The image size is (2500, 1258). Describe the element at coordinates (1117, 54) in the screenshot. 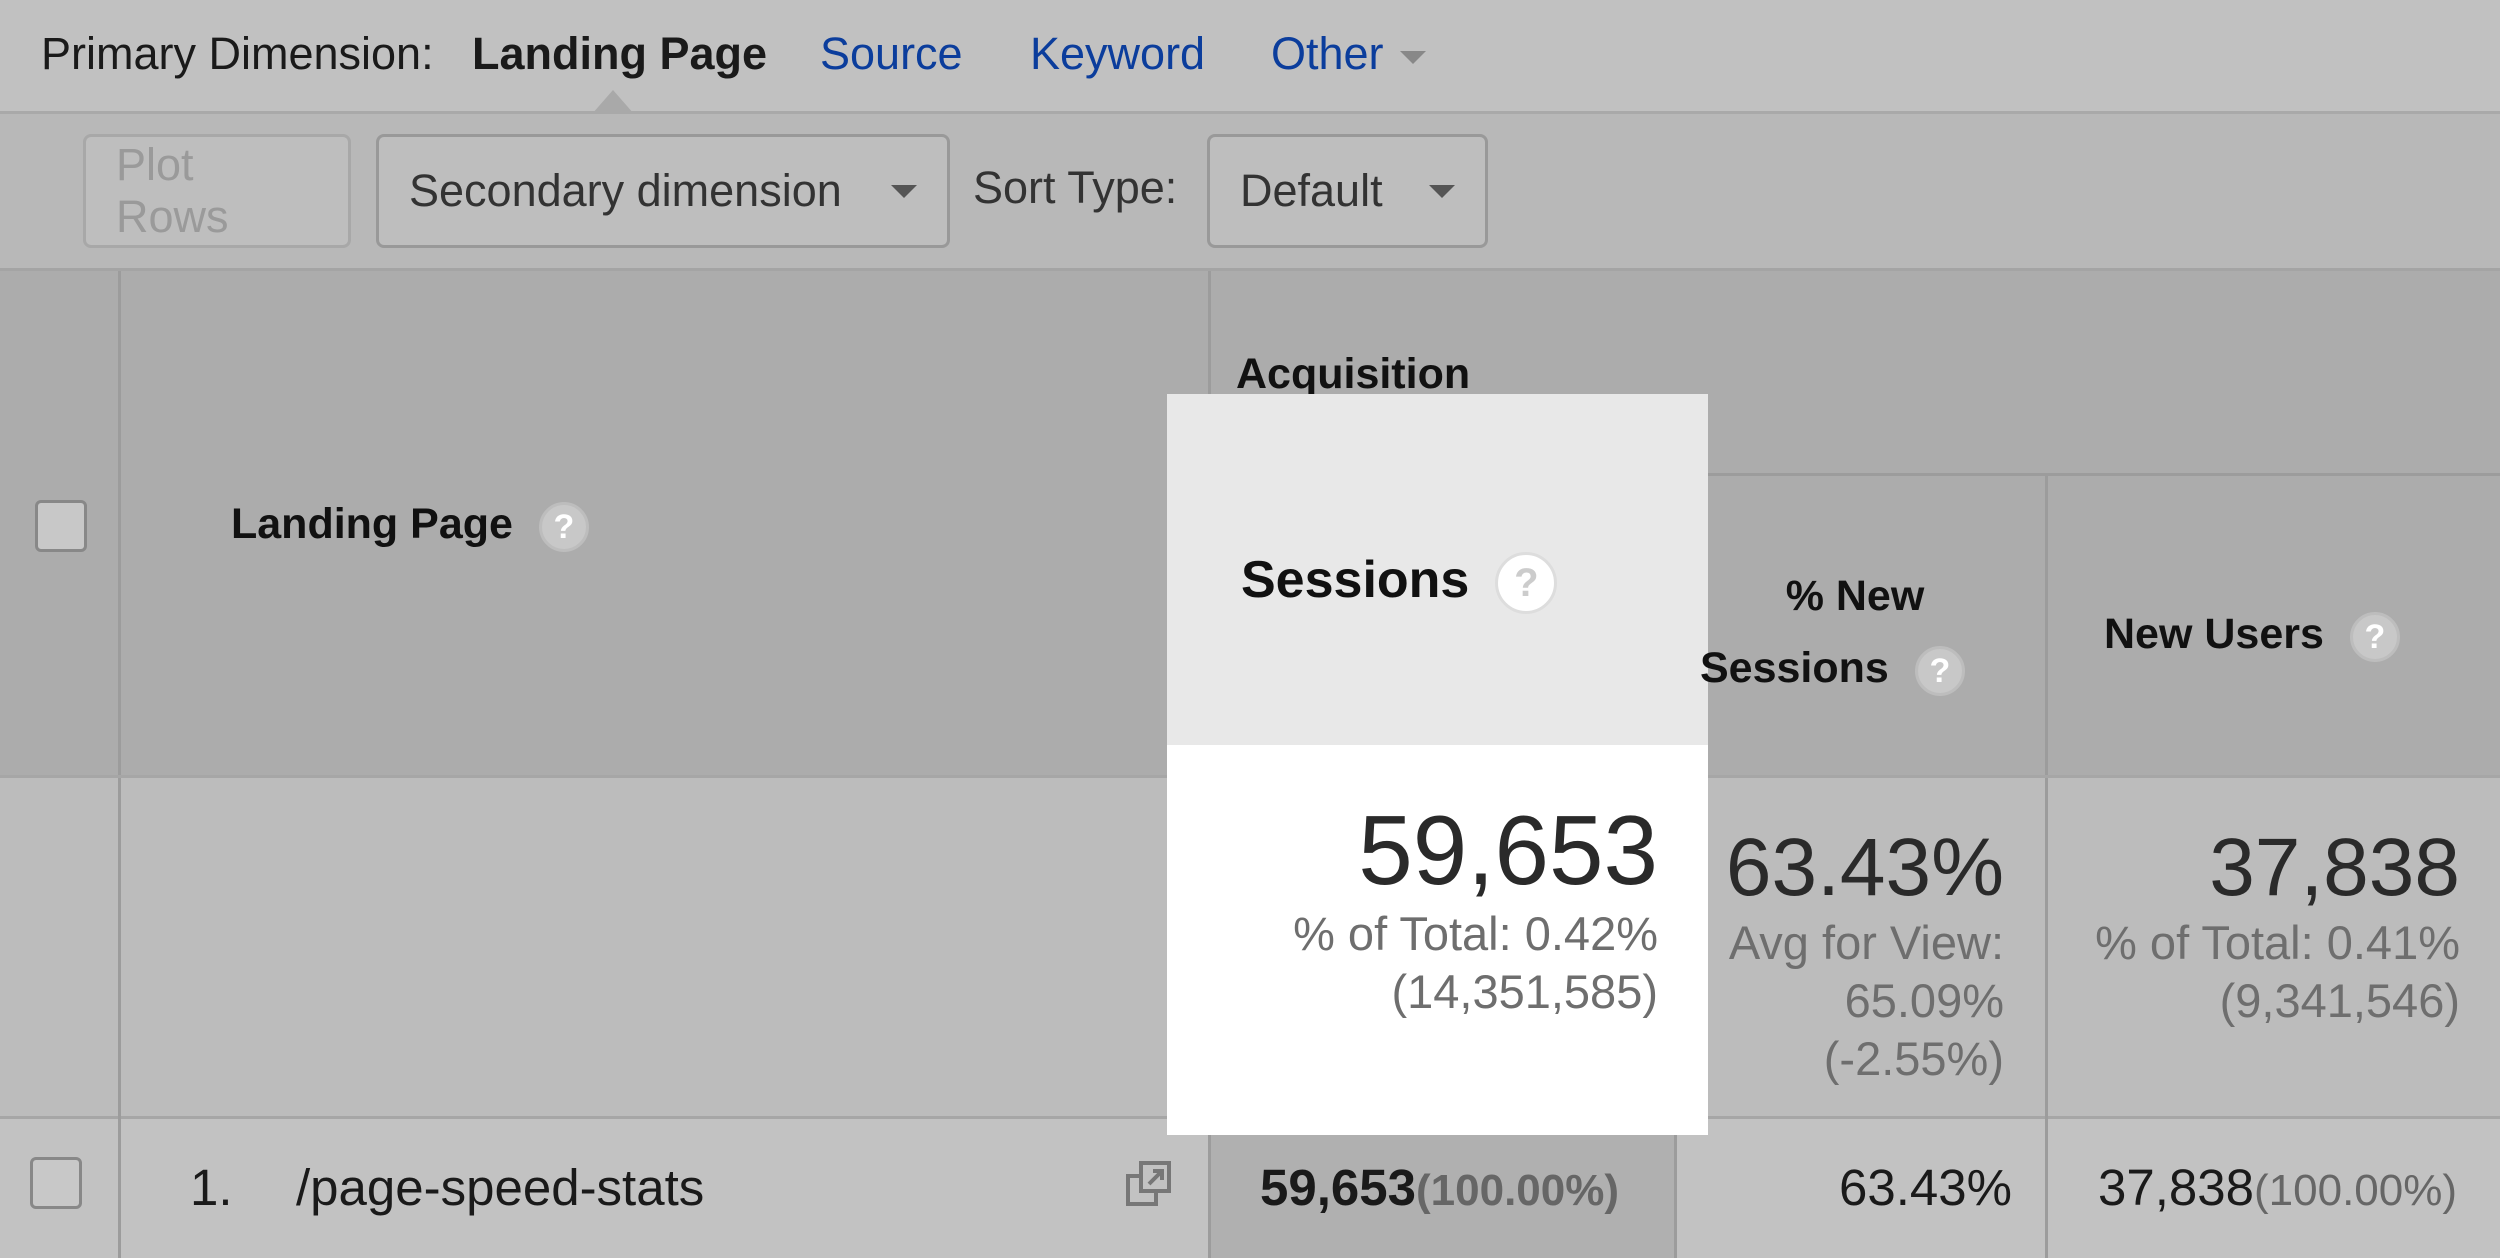

I see `dimension-keyword: Keyword` at that location.